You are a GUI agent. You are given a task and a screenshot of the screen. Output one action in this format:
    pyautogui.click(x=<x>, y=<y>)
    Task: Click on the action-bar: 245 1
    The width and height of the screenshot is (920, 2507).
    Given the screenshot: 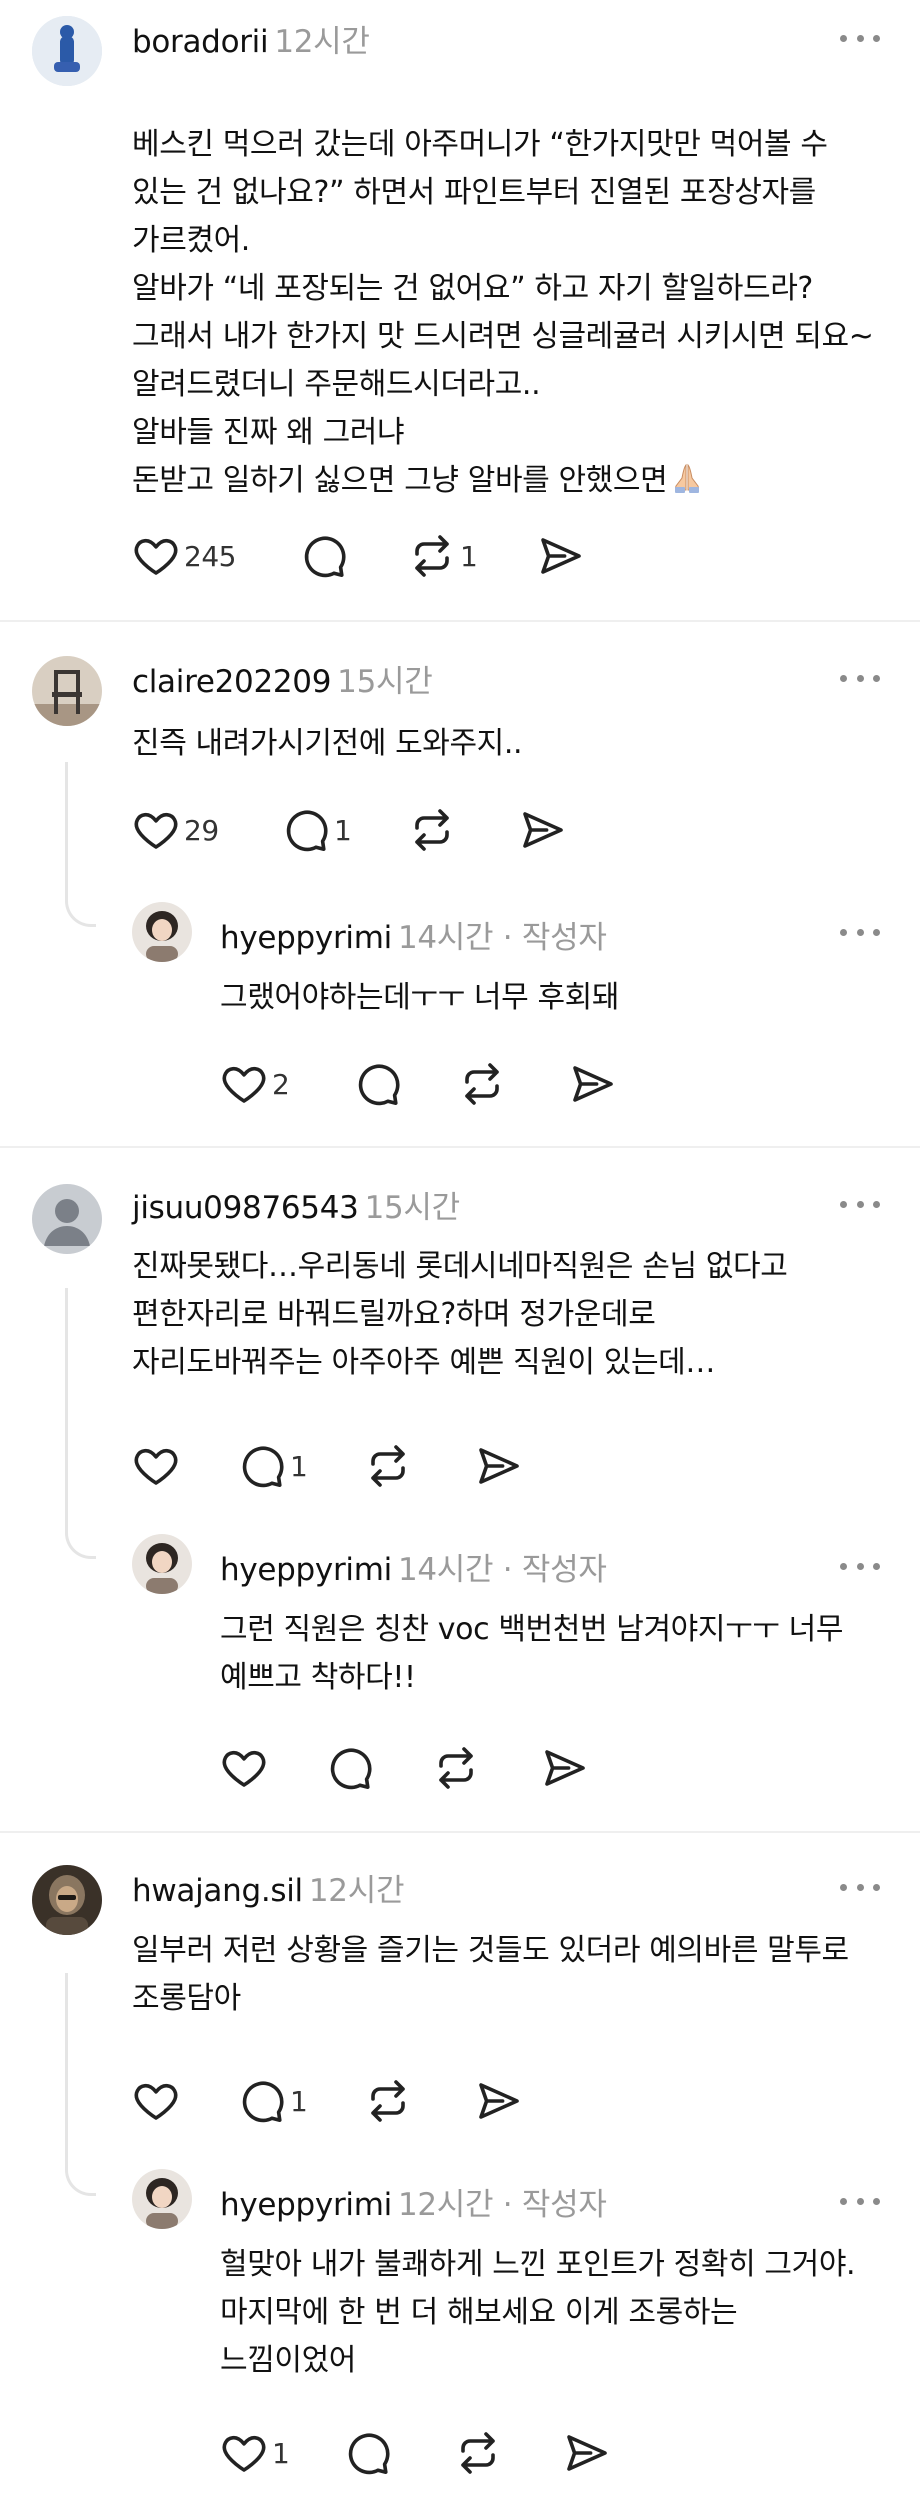 What is the action you would take?
    pyautogui.click(x=372, y=556)
    